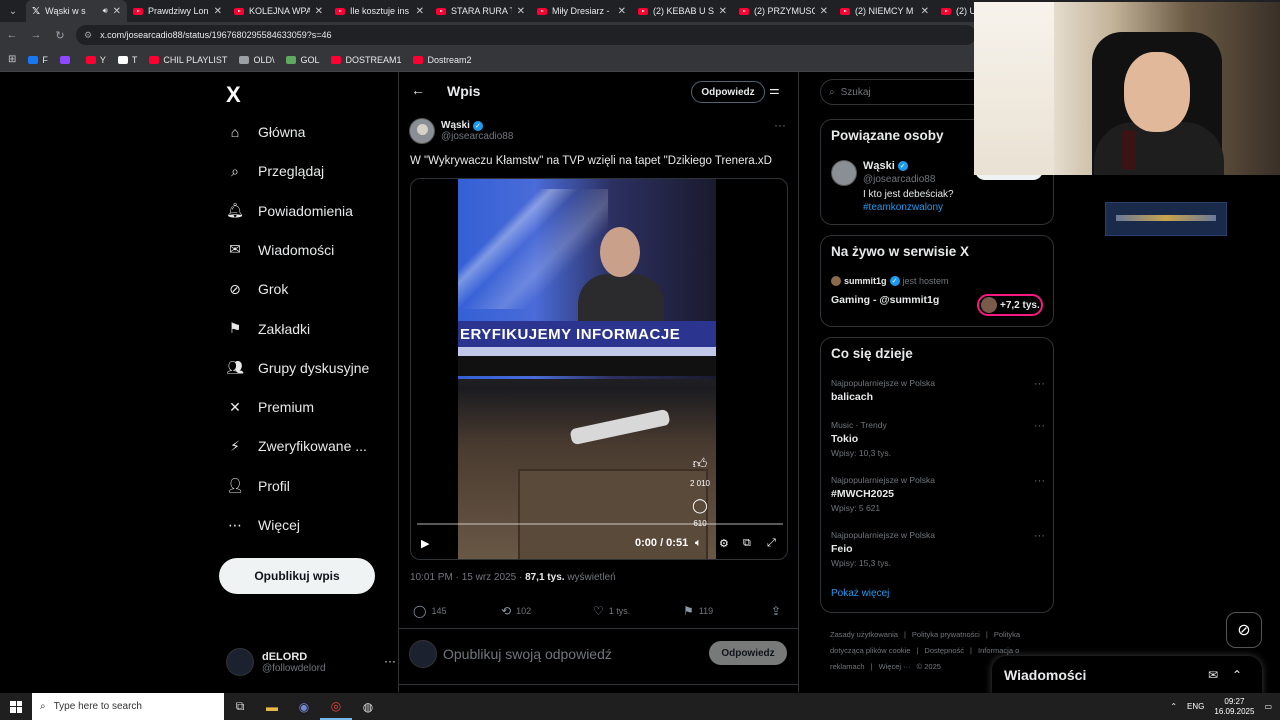 The height and width of the screenshot is (720, 1280). I want to click on browser-tab: (2) PRZYMUSO ✕, so click(783, 11).